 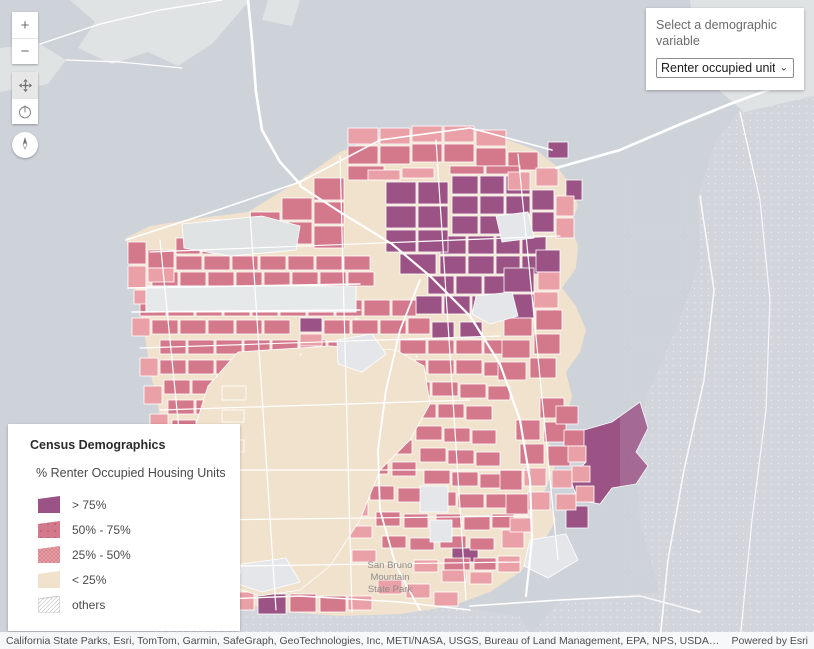 I want to click on demographic-variable-select: Renter occupied units, so click(x=725, y=68).